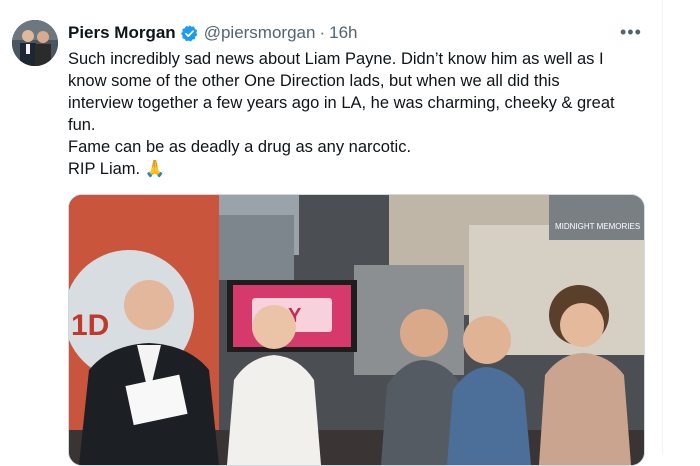 The height and width of the screenshot is (466, 700). Describe the element at coordinates (662, 227) in the screenshot. I see `timeline-border` at that location.